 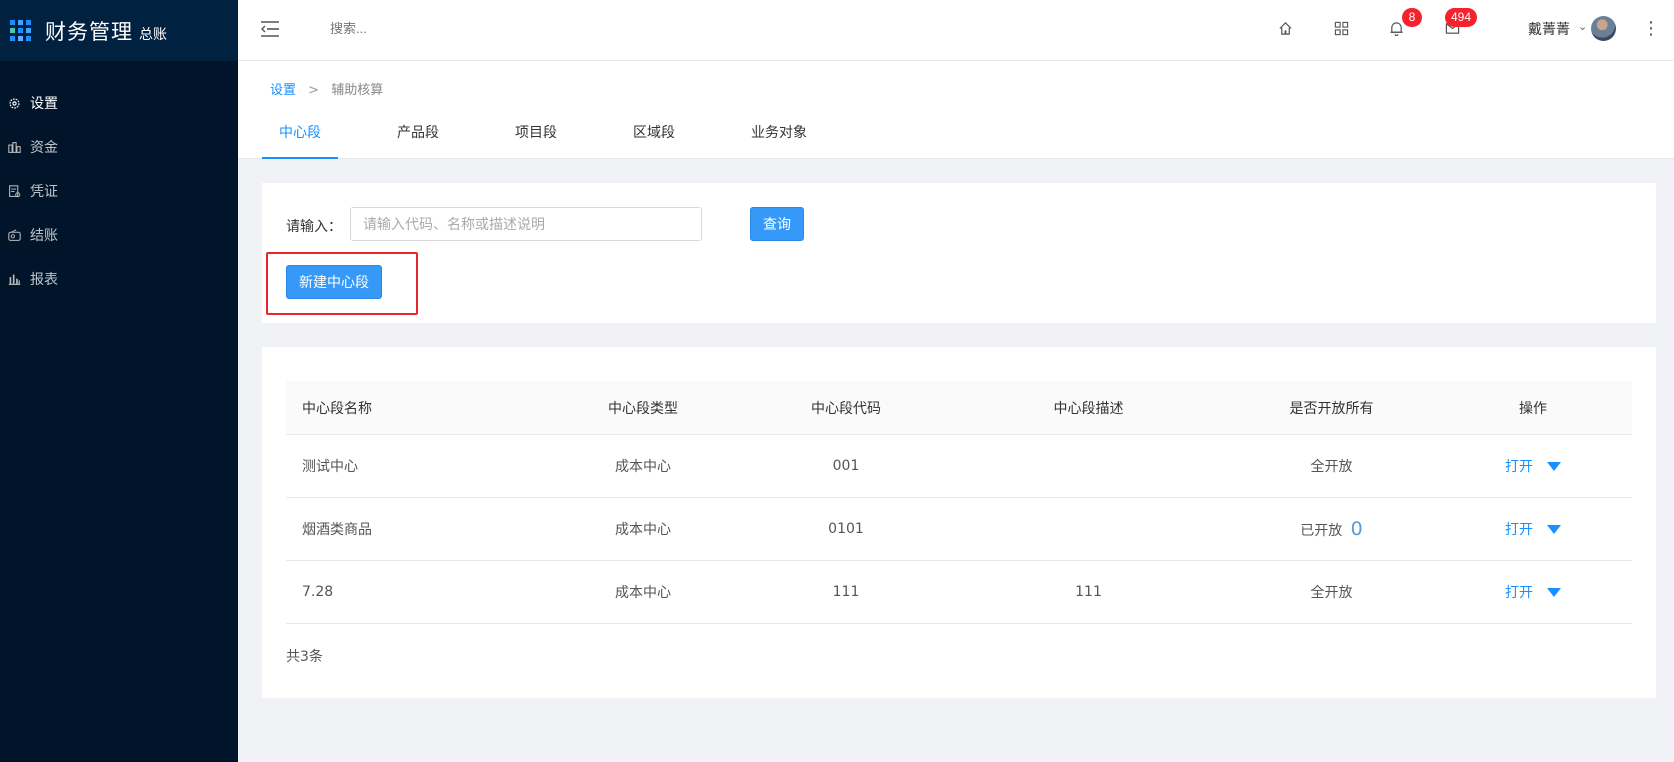 What do you see at coordinates (337, 408) in the screenshot?
I see `col-name-header: 中心段名称` at bounding box center [337, 408].